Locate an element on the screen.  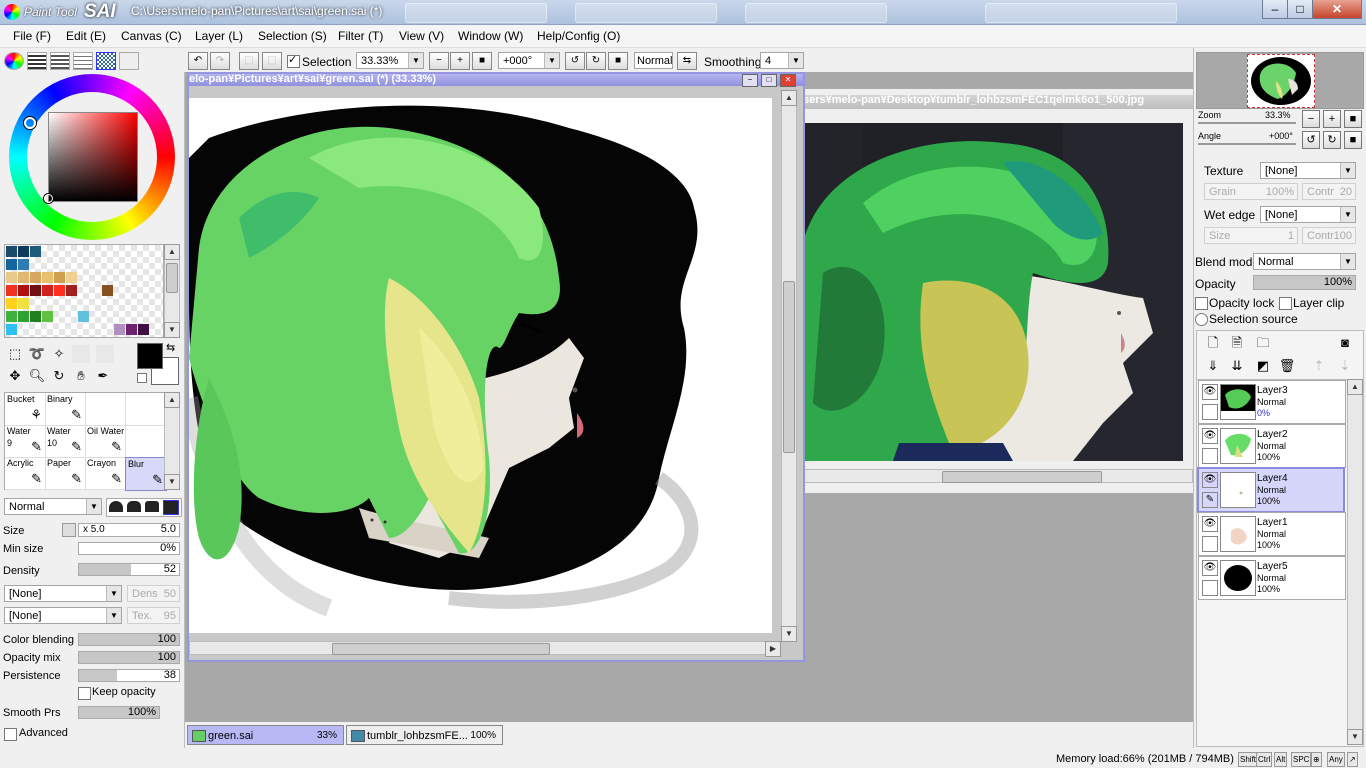
foreground-color is located at coordinates (150, 356).